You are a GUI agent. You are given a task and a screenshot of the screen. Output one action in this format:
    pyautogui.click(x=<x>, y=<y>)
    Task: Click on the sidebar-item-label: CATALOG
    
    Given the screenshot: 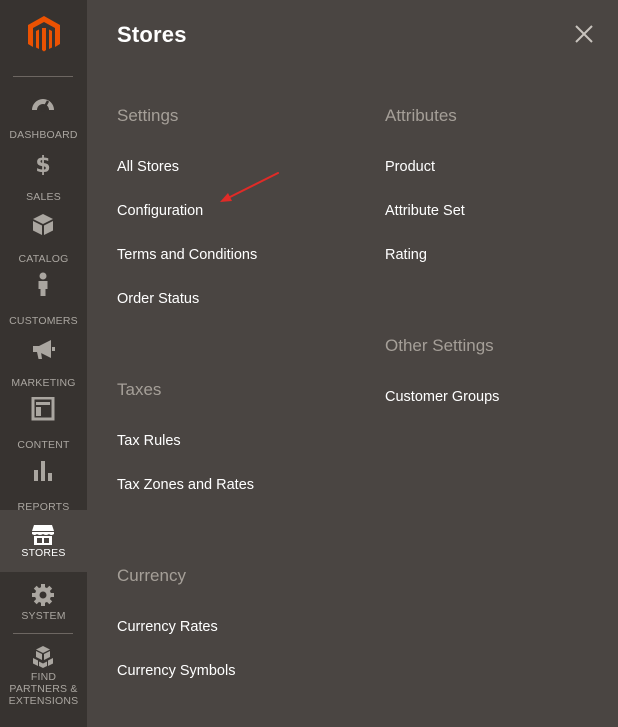 What is the action you would take?
    pyautogui.click(x=43, y=259)
    